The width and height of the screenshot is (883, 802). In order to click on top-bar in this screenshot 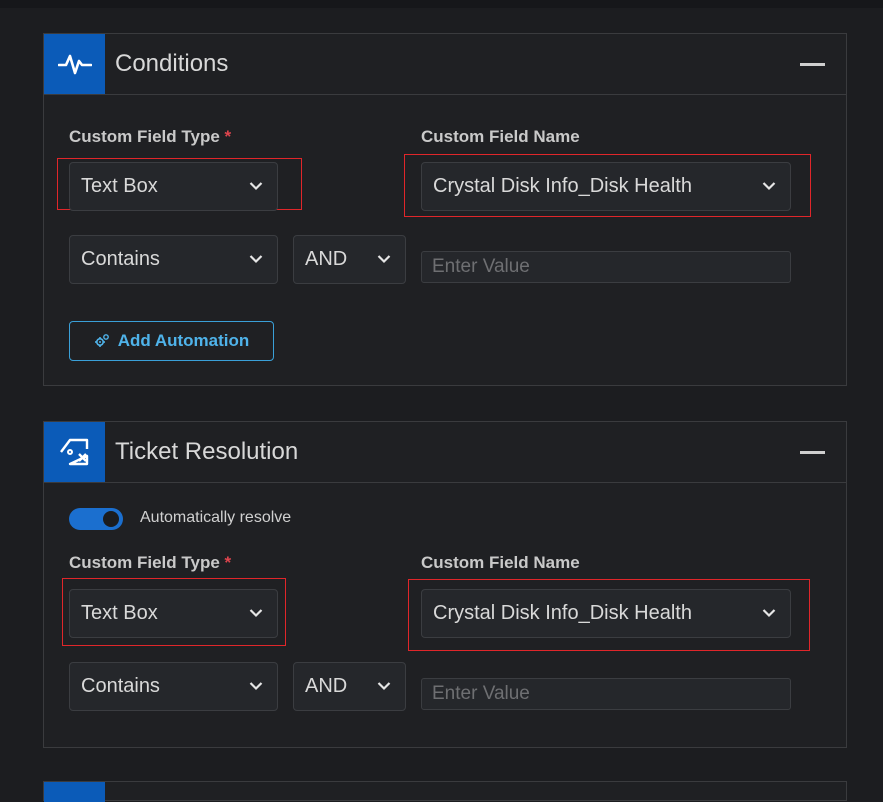, I will do `click(441, 4)`.